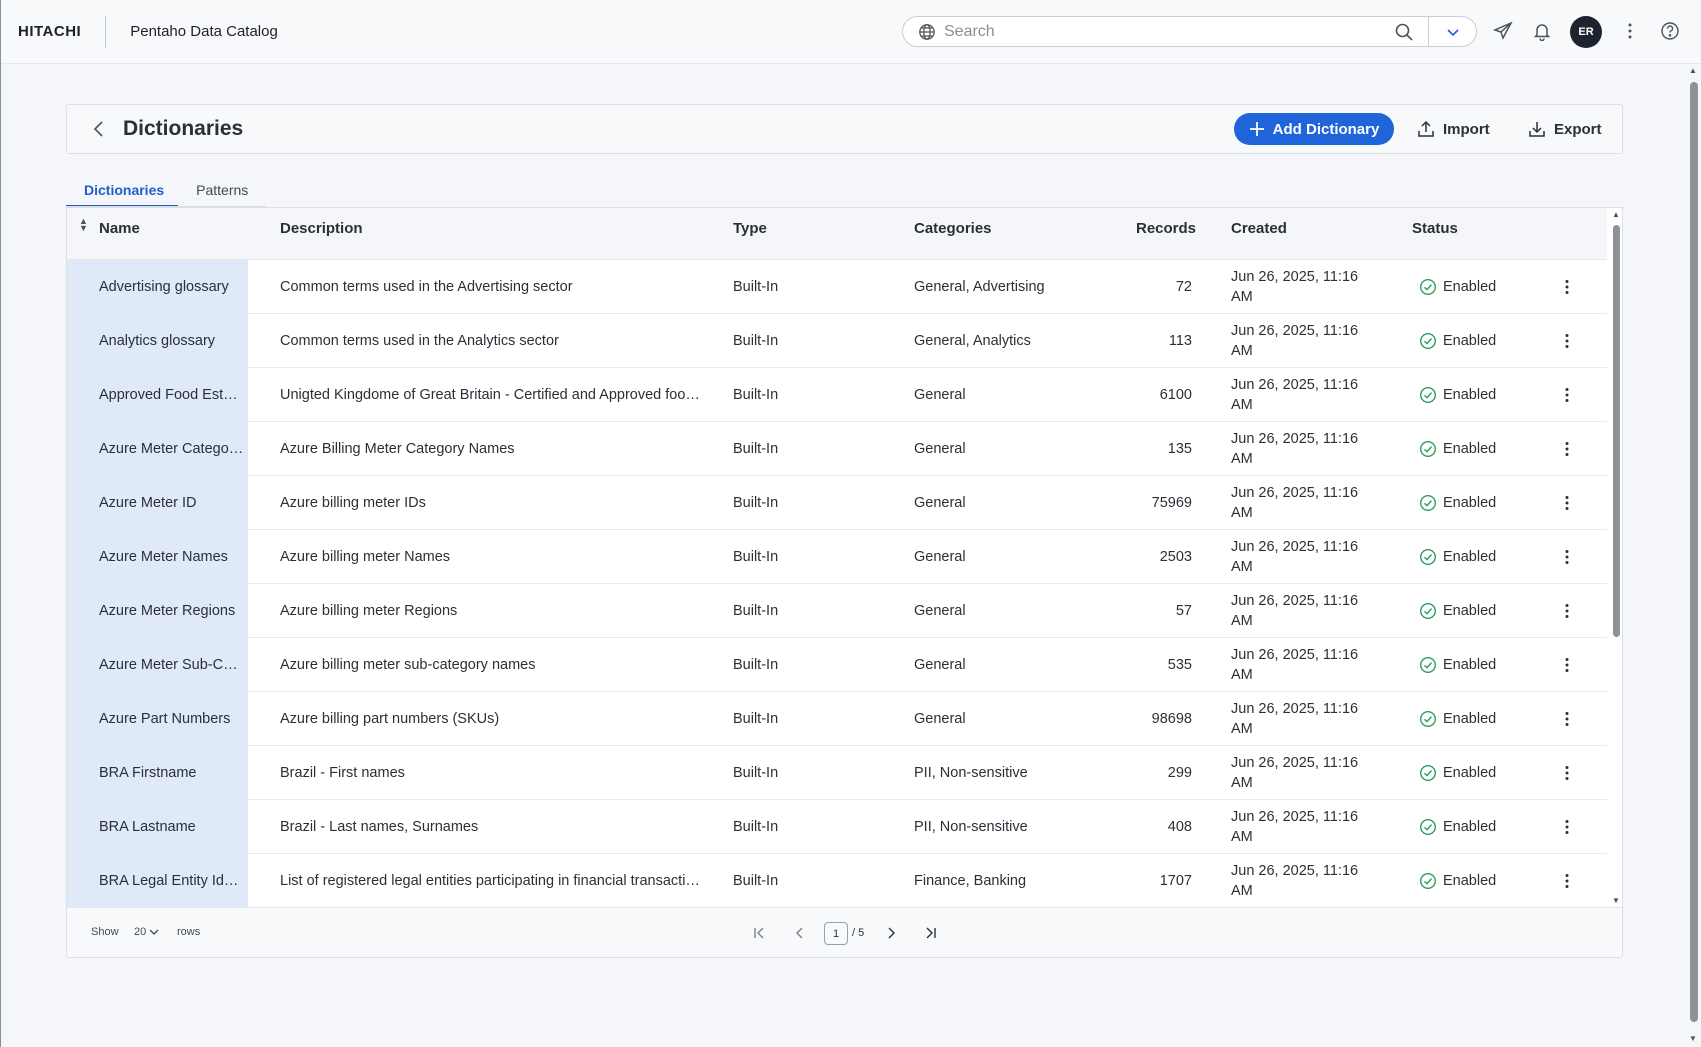 The image size is (1701, 1047). What do you see at coordinates (1586, 32) in the screenshot?
I see `avatar: ER` at bounding box center [1586, 32].